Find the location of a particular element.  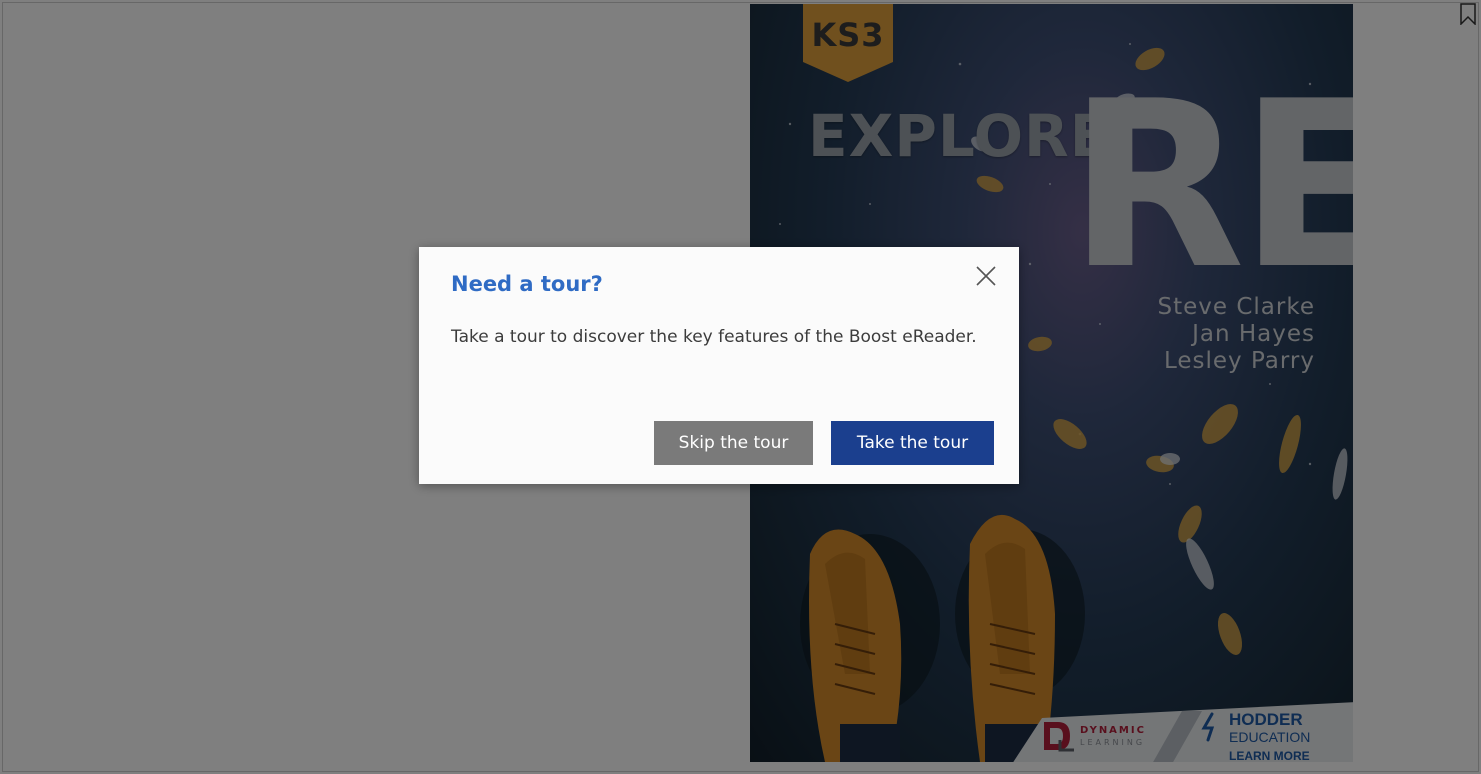

close-icon is located at coordinates (986, 276).